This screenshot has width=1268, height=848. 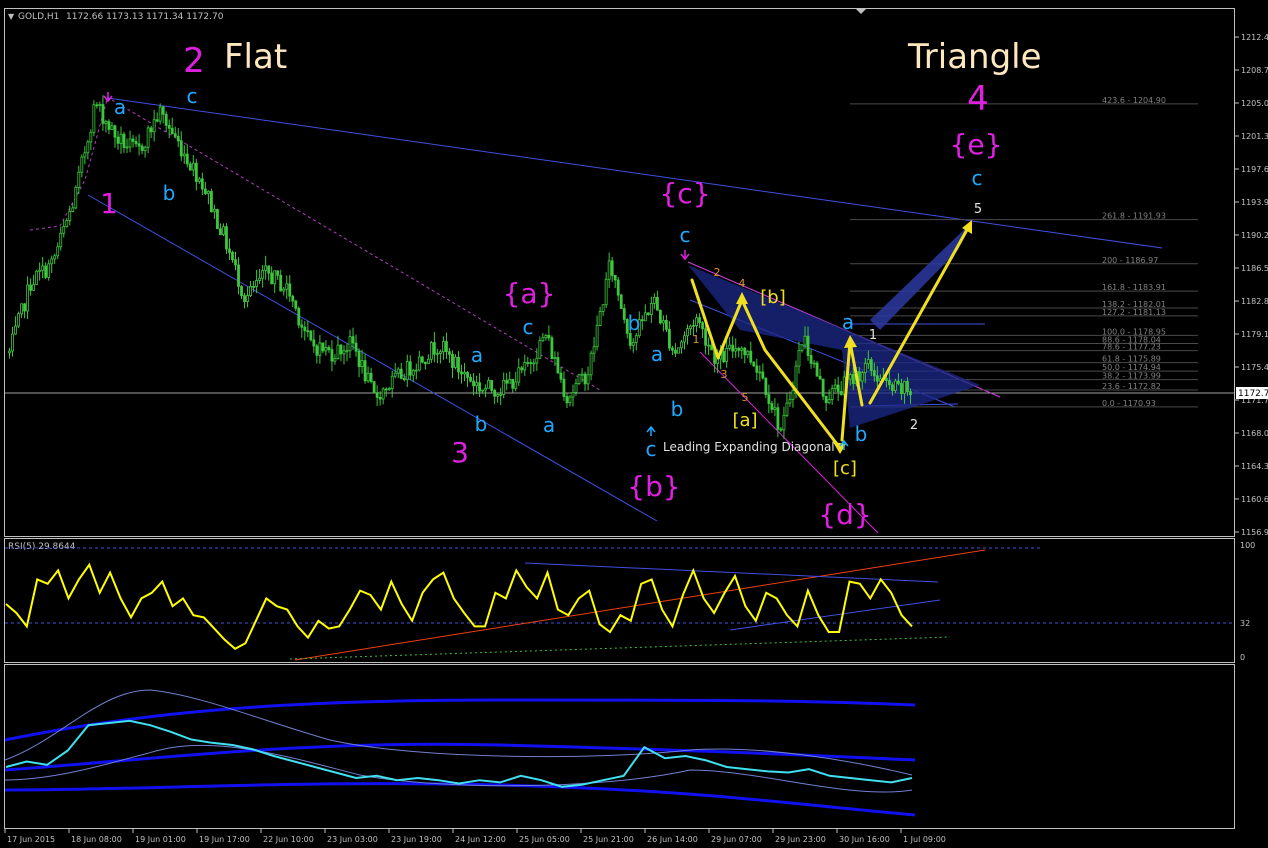 I want to click on envelope-upper, so click(x=458, y=732).